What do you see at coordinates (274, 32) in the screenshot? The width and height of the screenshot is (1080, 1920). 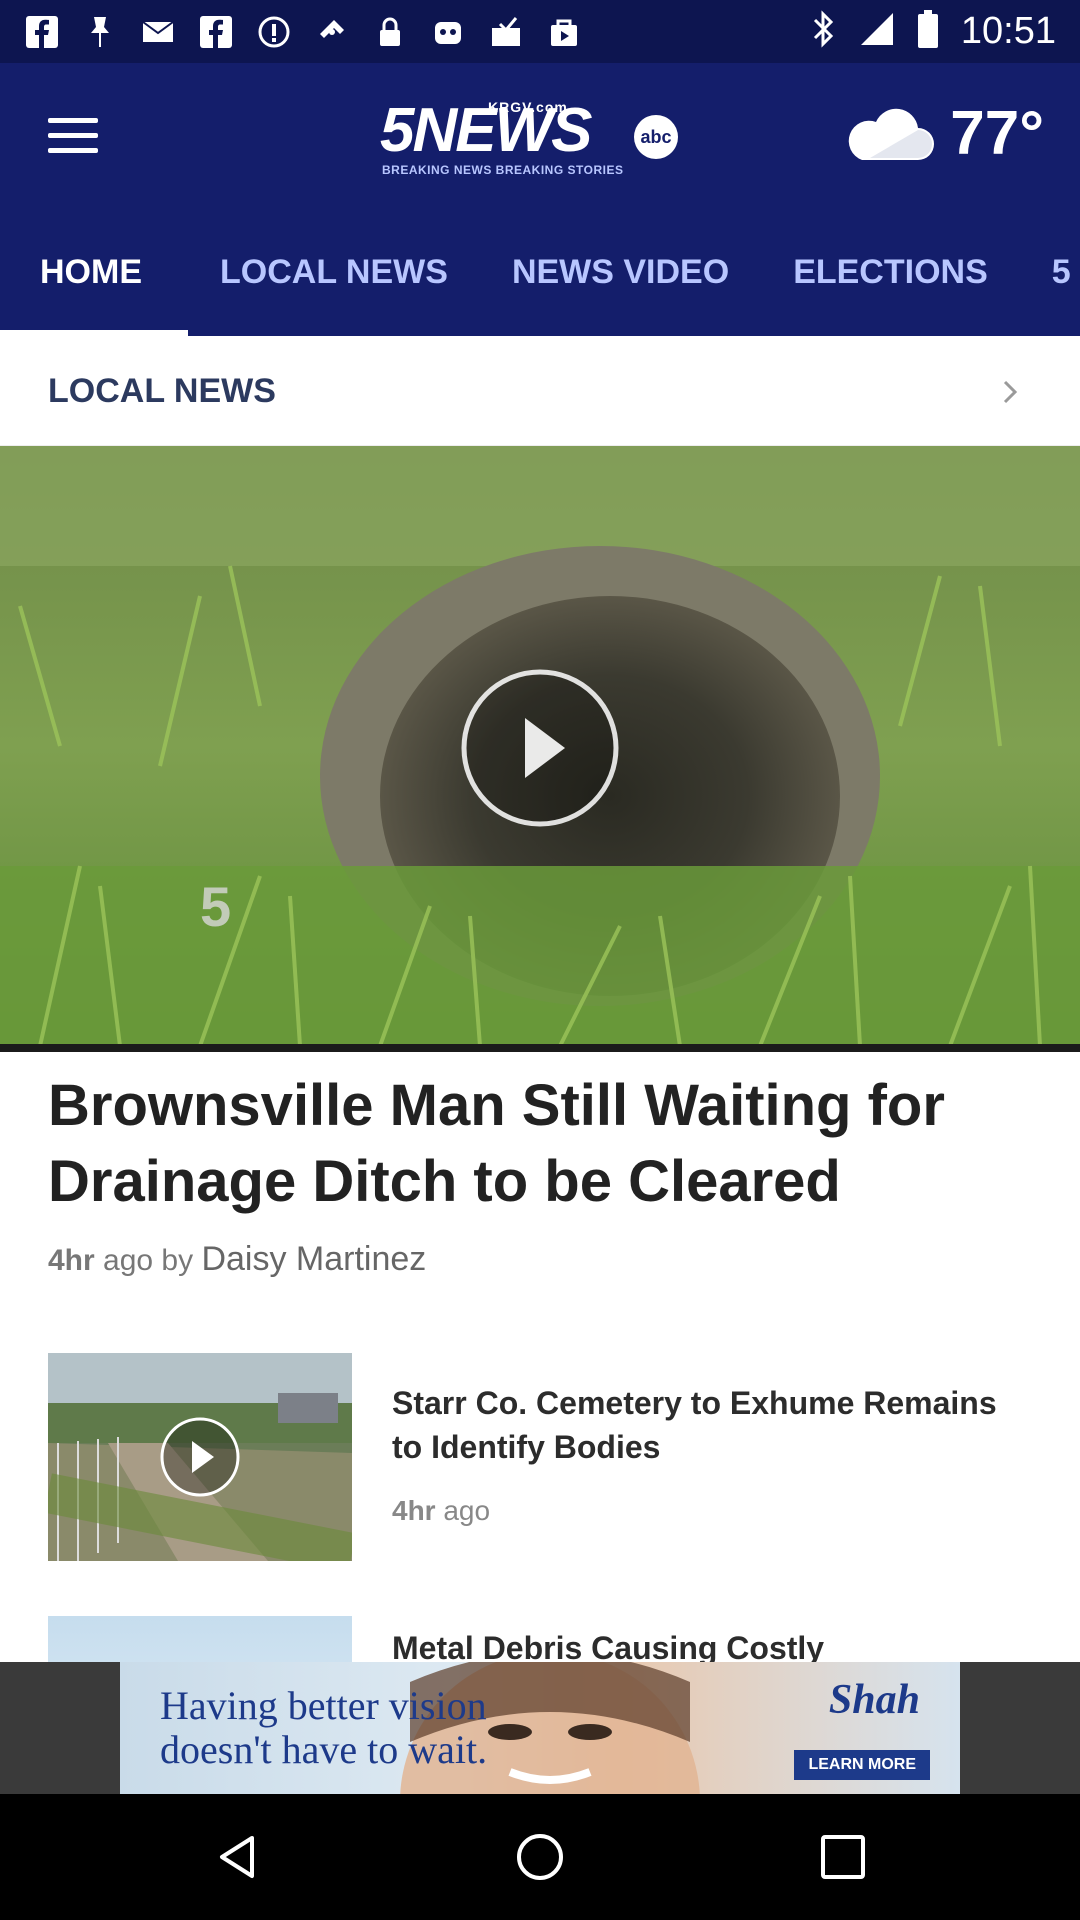 I see `info-icon` at bounding box center [274, 32].